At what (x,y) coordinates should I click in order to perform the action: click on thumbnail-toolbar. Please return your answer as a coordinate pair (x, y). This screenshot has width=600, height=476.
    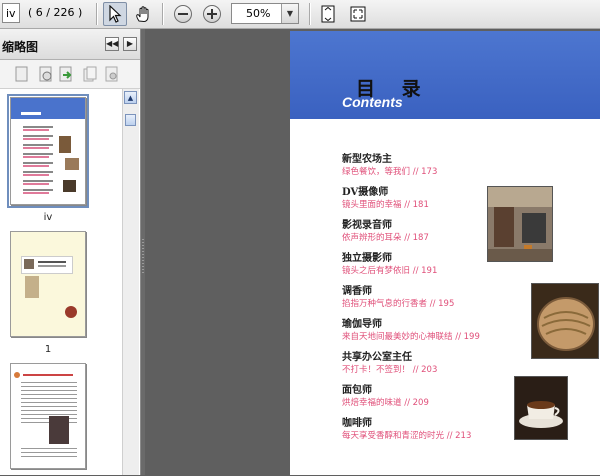
    Looking at the image, I should click on (70, 74).